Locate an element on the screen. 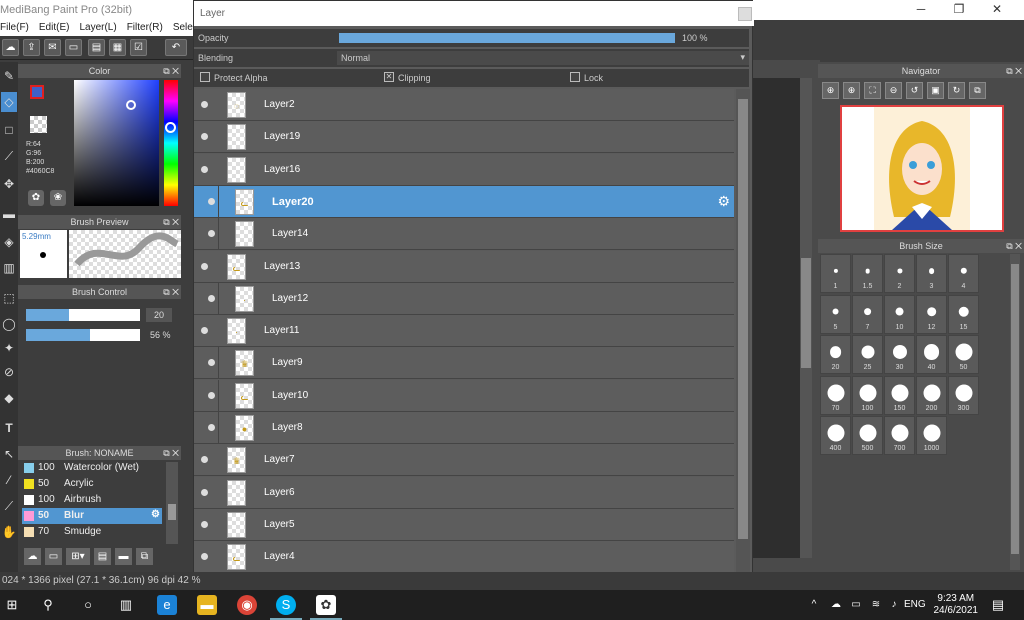 The width and height of the screenshot is (1024, 620). layer-settings-gear-icon: ⚙ is located at coordinates (723, 201).